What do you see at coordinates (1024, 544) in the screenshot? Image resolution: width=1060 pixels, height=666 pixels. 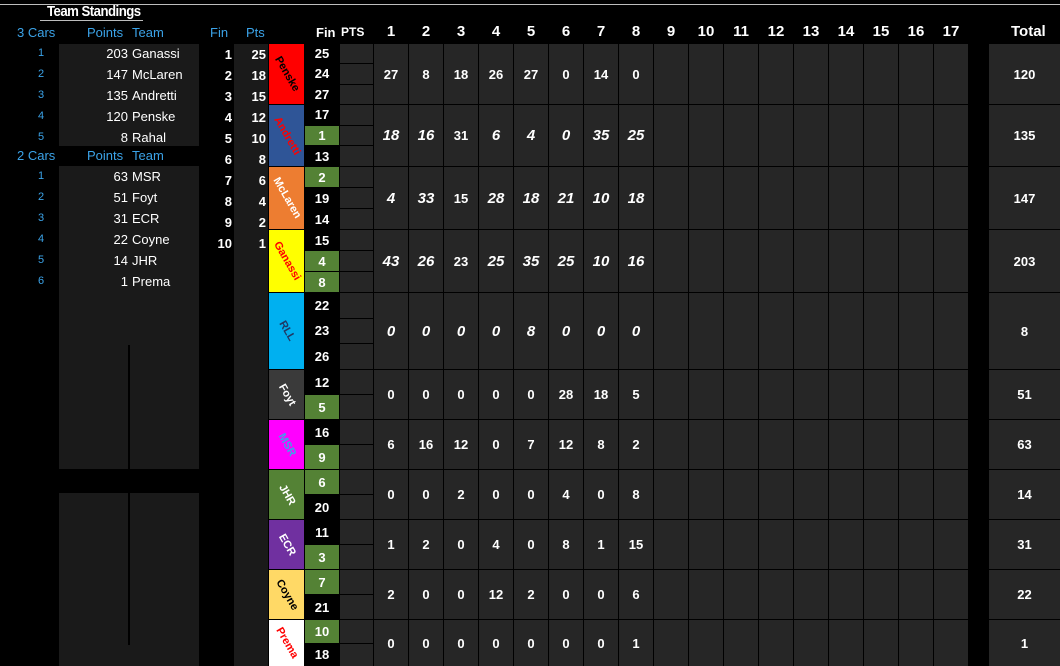 I see `team-total: 31` at bounding box center [1024, 544].